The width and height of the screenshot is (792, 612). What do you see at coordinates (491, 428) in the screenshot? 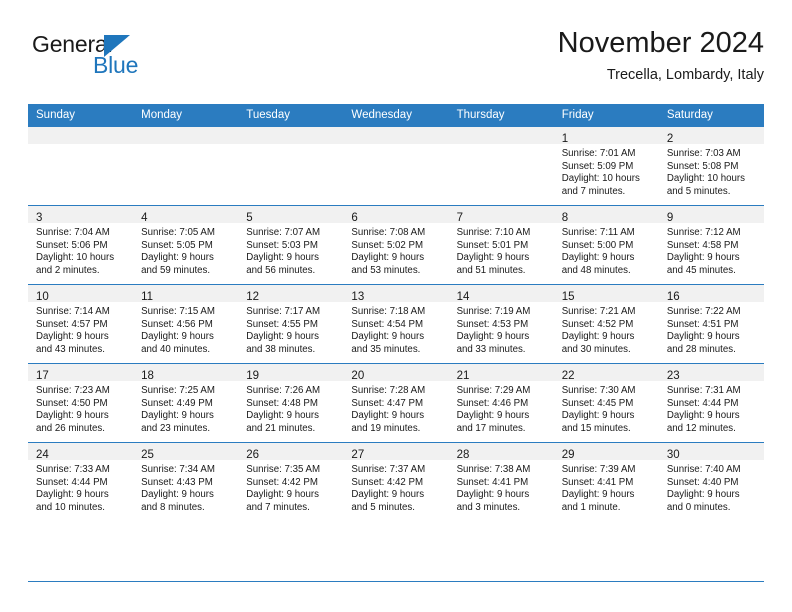
I see `daylight-text-line2: and 17 minutes.` at bounding box center [491, 428].